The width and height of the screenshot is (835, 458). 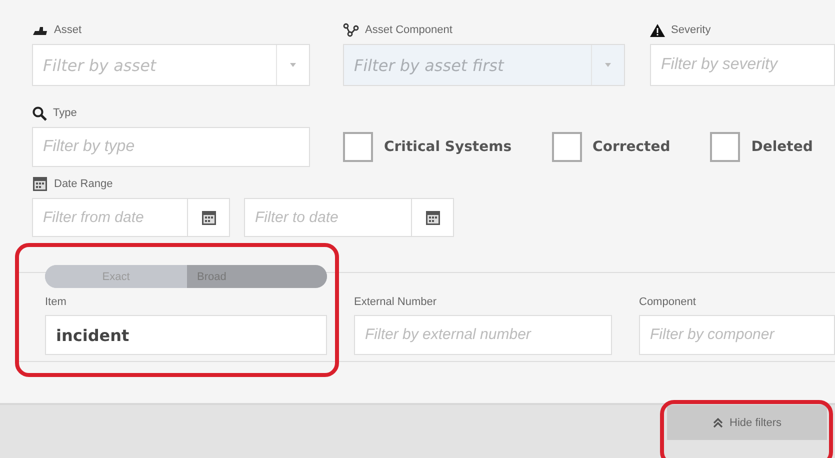 I want to click on field-label: Item, so click(x=56, y=302).